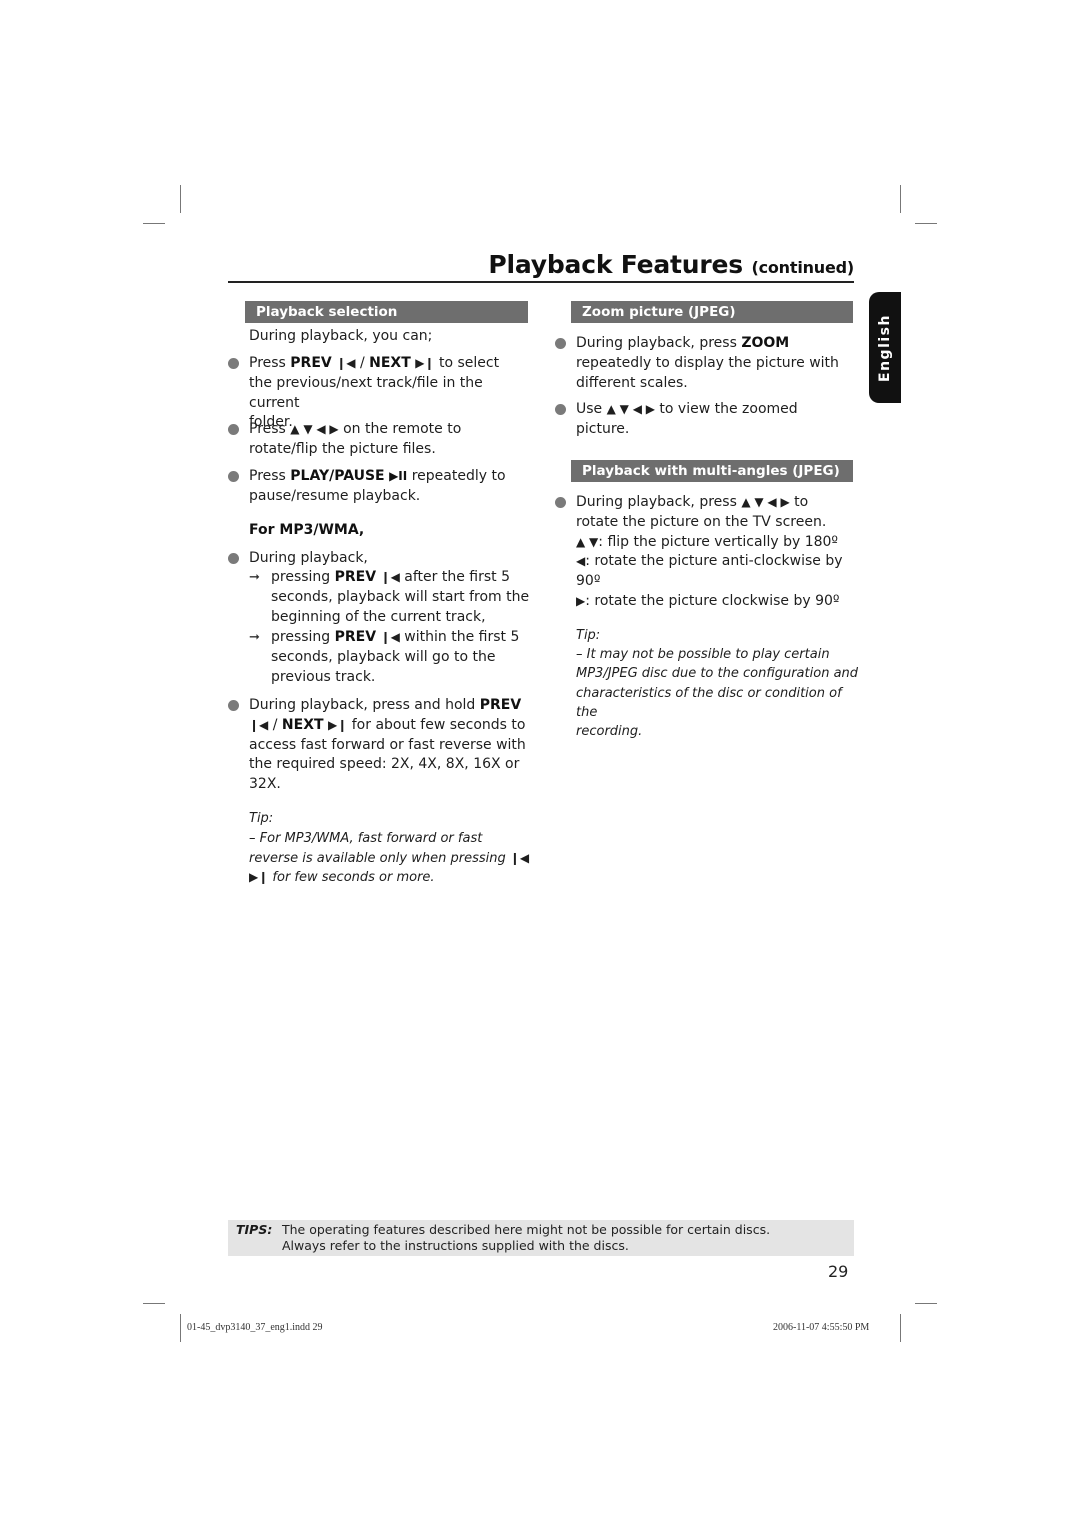  I want to click on page-title-suffix: (continued), so click(802, 267).